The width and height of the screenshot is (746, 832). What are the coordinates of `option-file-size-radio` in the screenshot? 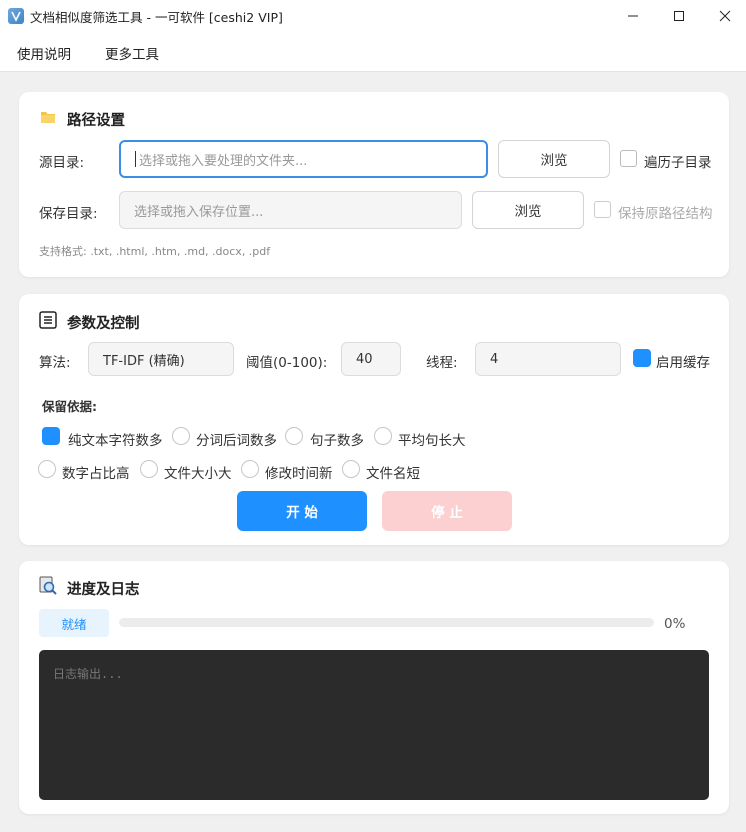 It's located at (149, 469).